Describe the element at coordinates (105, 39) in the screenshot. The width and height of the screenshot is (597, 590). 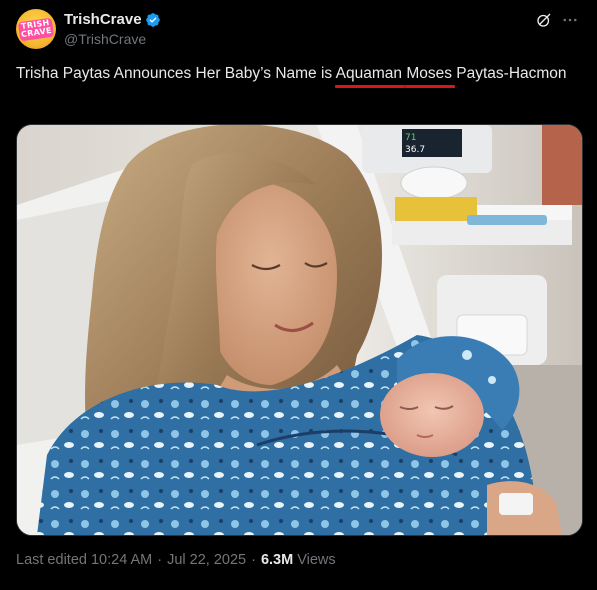
I see `author-handle: @TrishCrave` at that location.